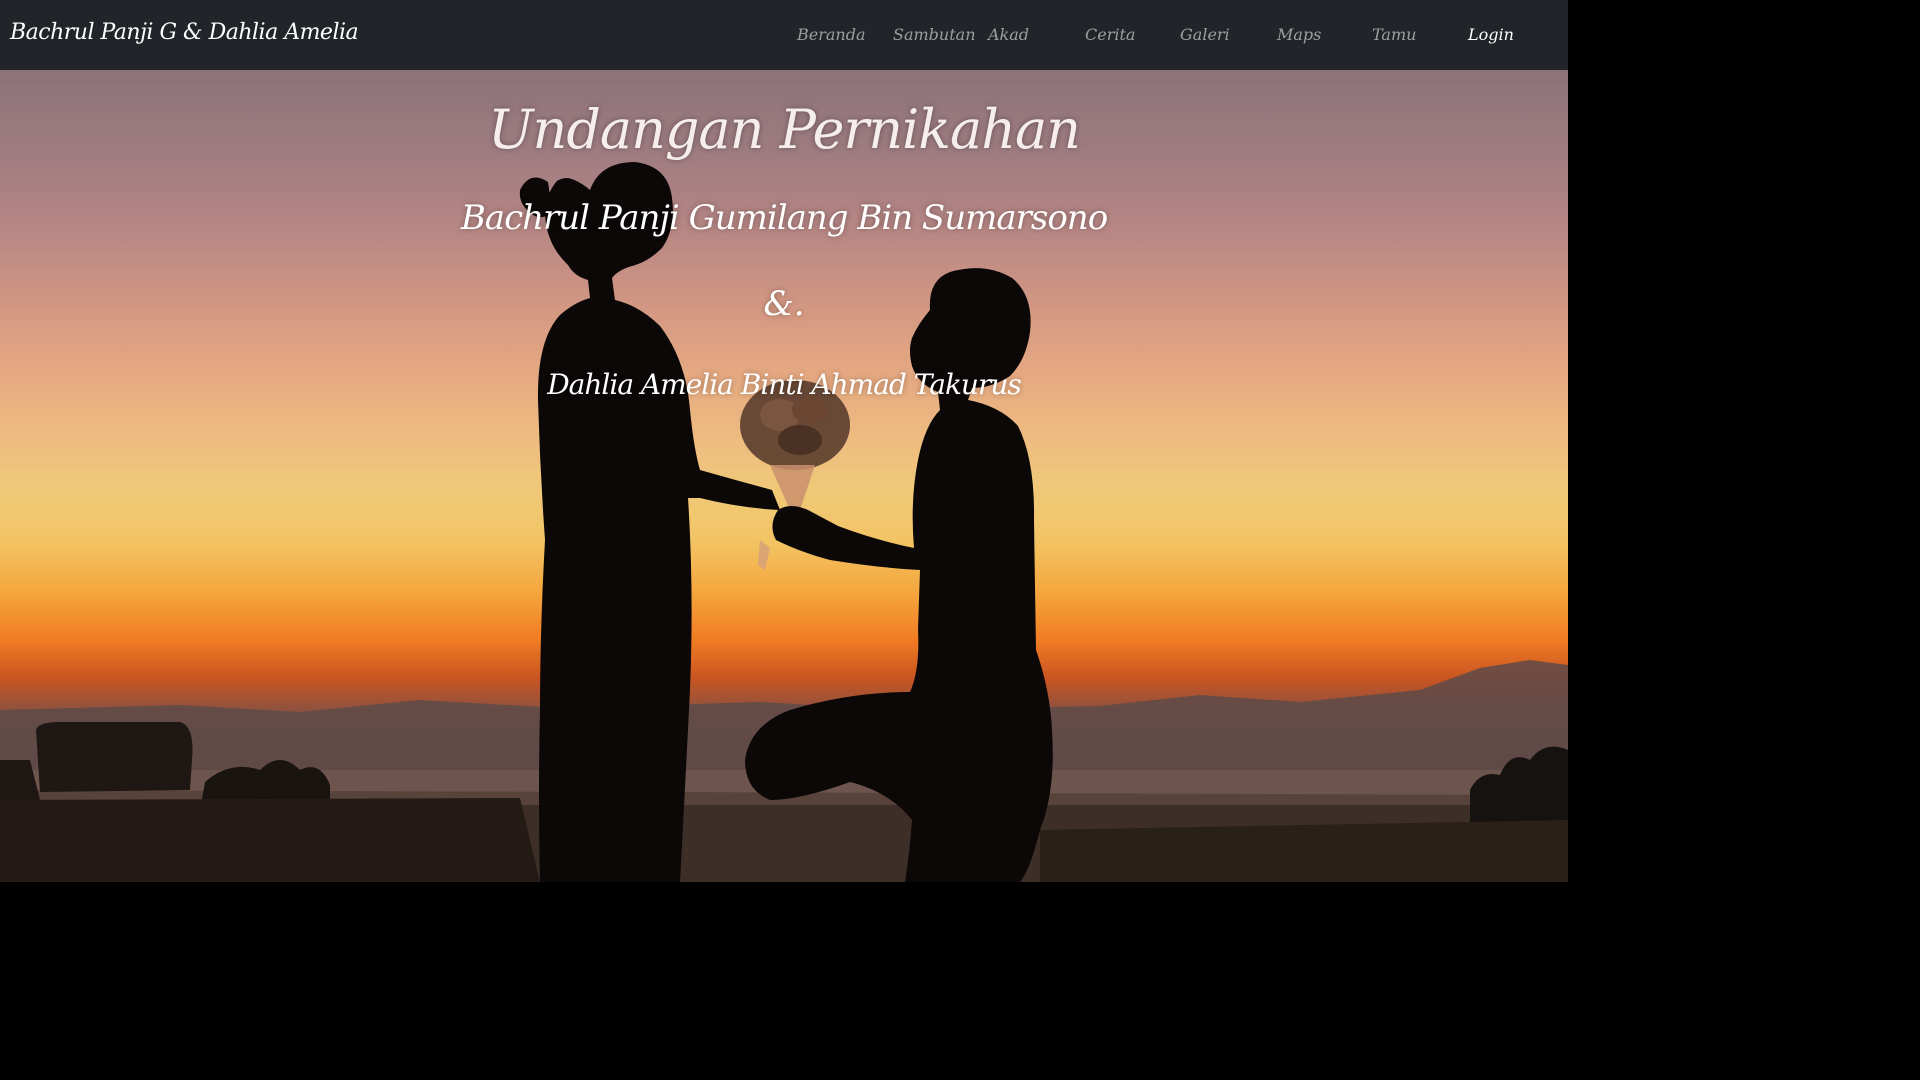  Describe the element at coordinates (184, 32) in the screenshot. I see `navbar-brand: Bachrul Panji G & Dahlia Amelia` at that location.